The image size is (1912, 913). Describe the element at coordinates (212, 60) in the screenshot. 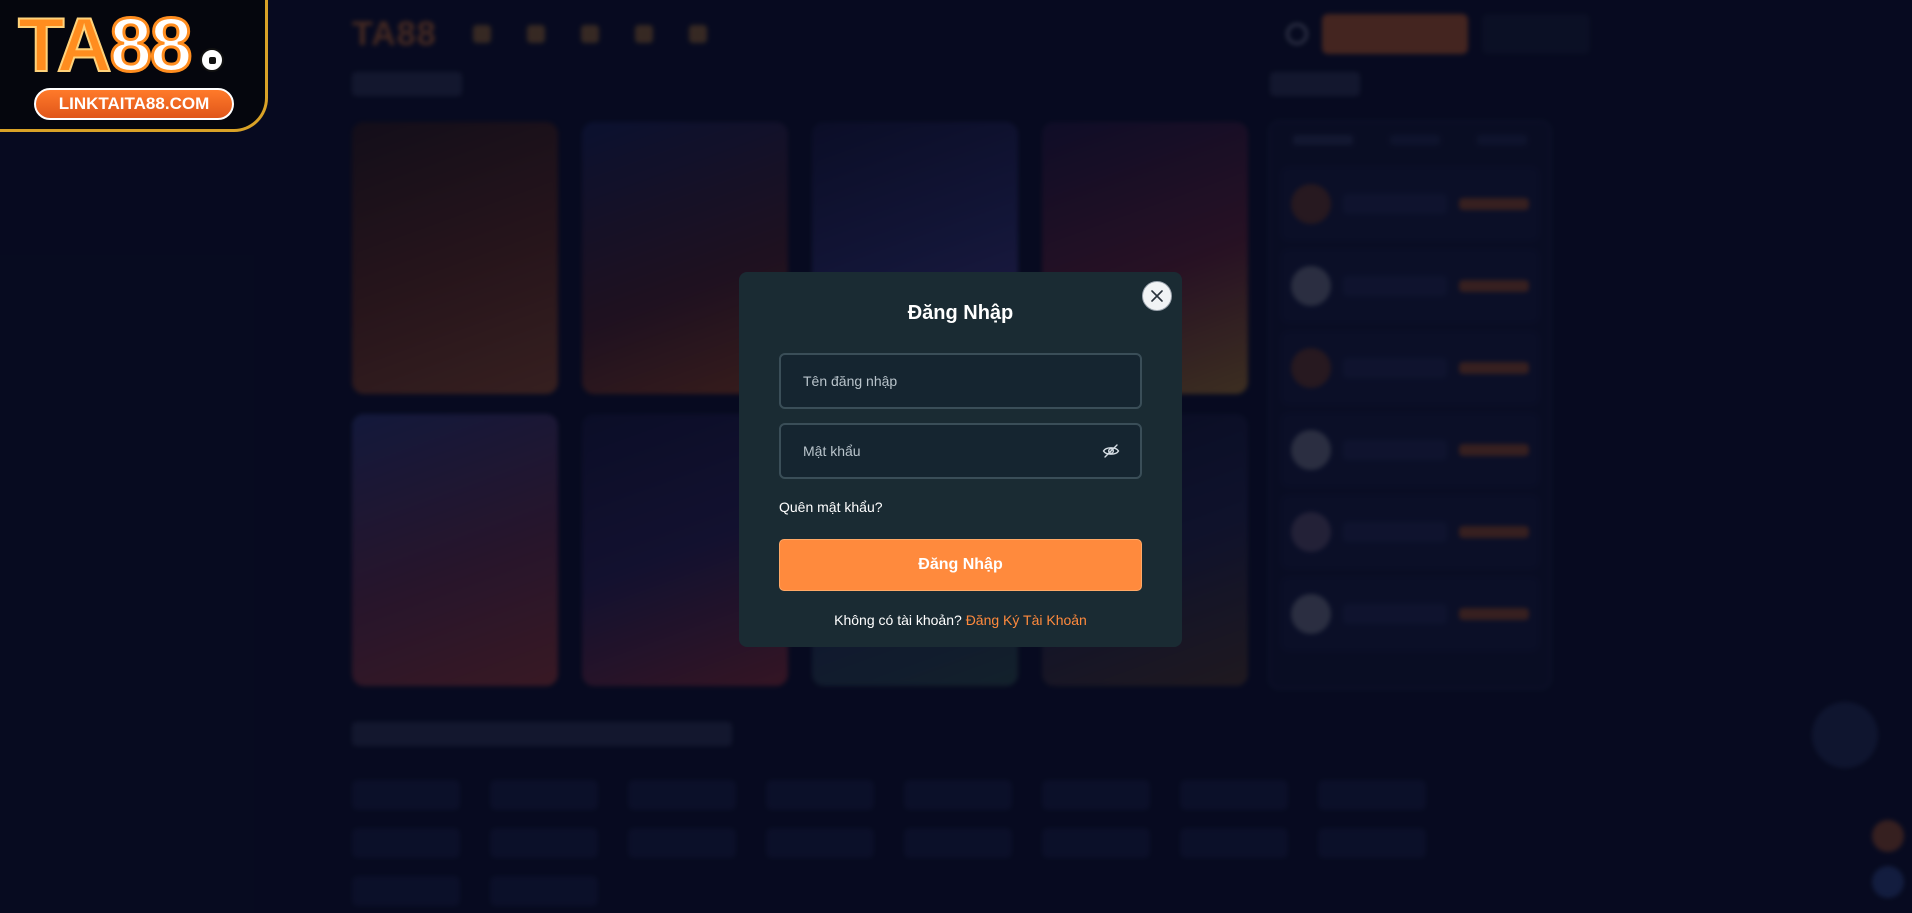

I see `soccer-ball-icon` at that location.